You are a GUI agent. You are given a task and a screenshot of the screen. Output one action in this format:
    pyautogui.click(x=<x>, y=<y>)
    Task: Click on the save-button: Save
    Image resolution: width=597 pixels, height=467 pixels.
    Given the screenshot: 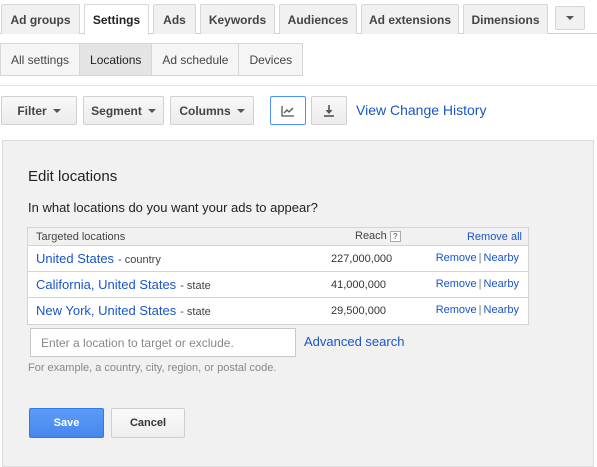 What is the action you would take?
    pyautogui.click(x=66, y=423)
    